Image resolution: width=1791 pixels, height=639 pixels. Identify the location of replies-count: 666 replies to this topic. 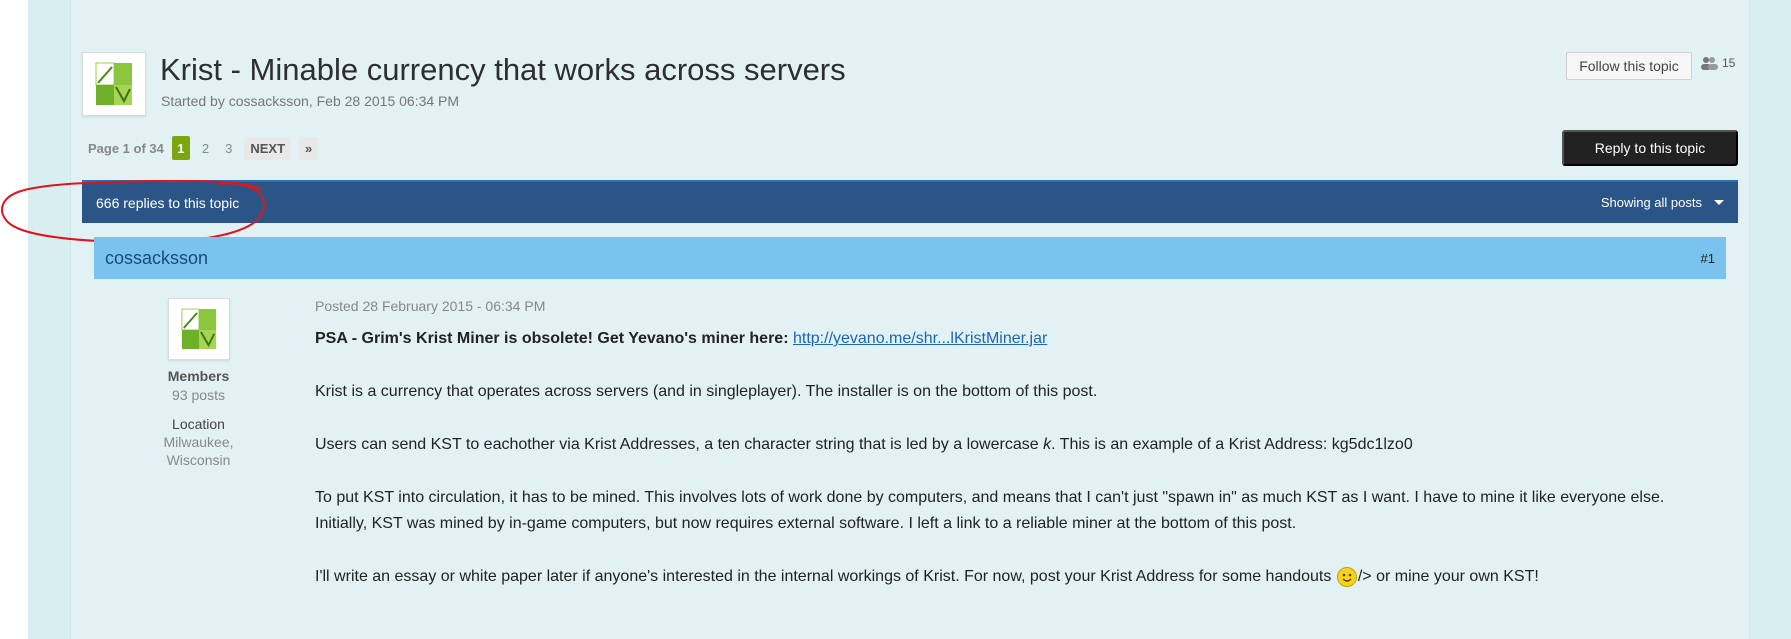
(168, 202).